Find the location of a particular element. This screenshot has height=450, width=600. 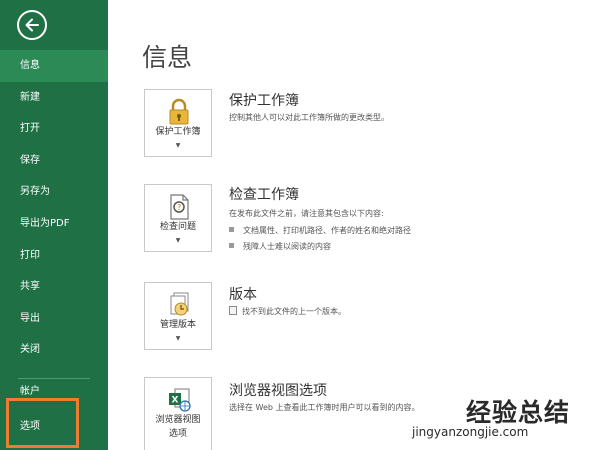

nav-item-export-pdf: 导出为PDF is located at coordinates (54, 224).